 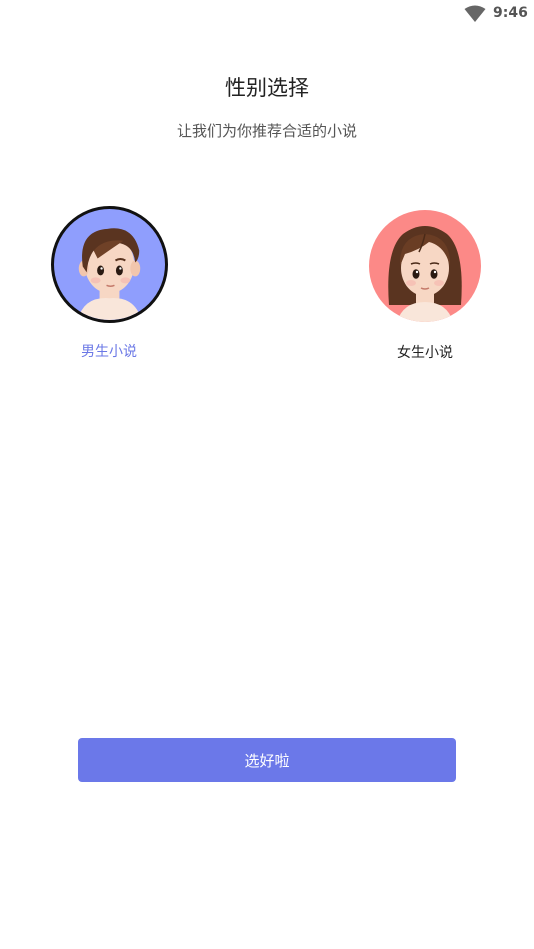 I want to click on girl-avatar-icon, so click(x=425, y=266).